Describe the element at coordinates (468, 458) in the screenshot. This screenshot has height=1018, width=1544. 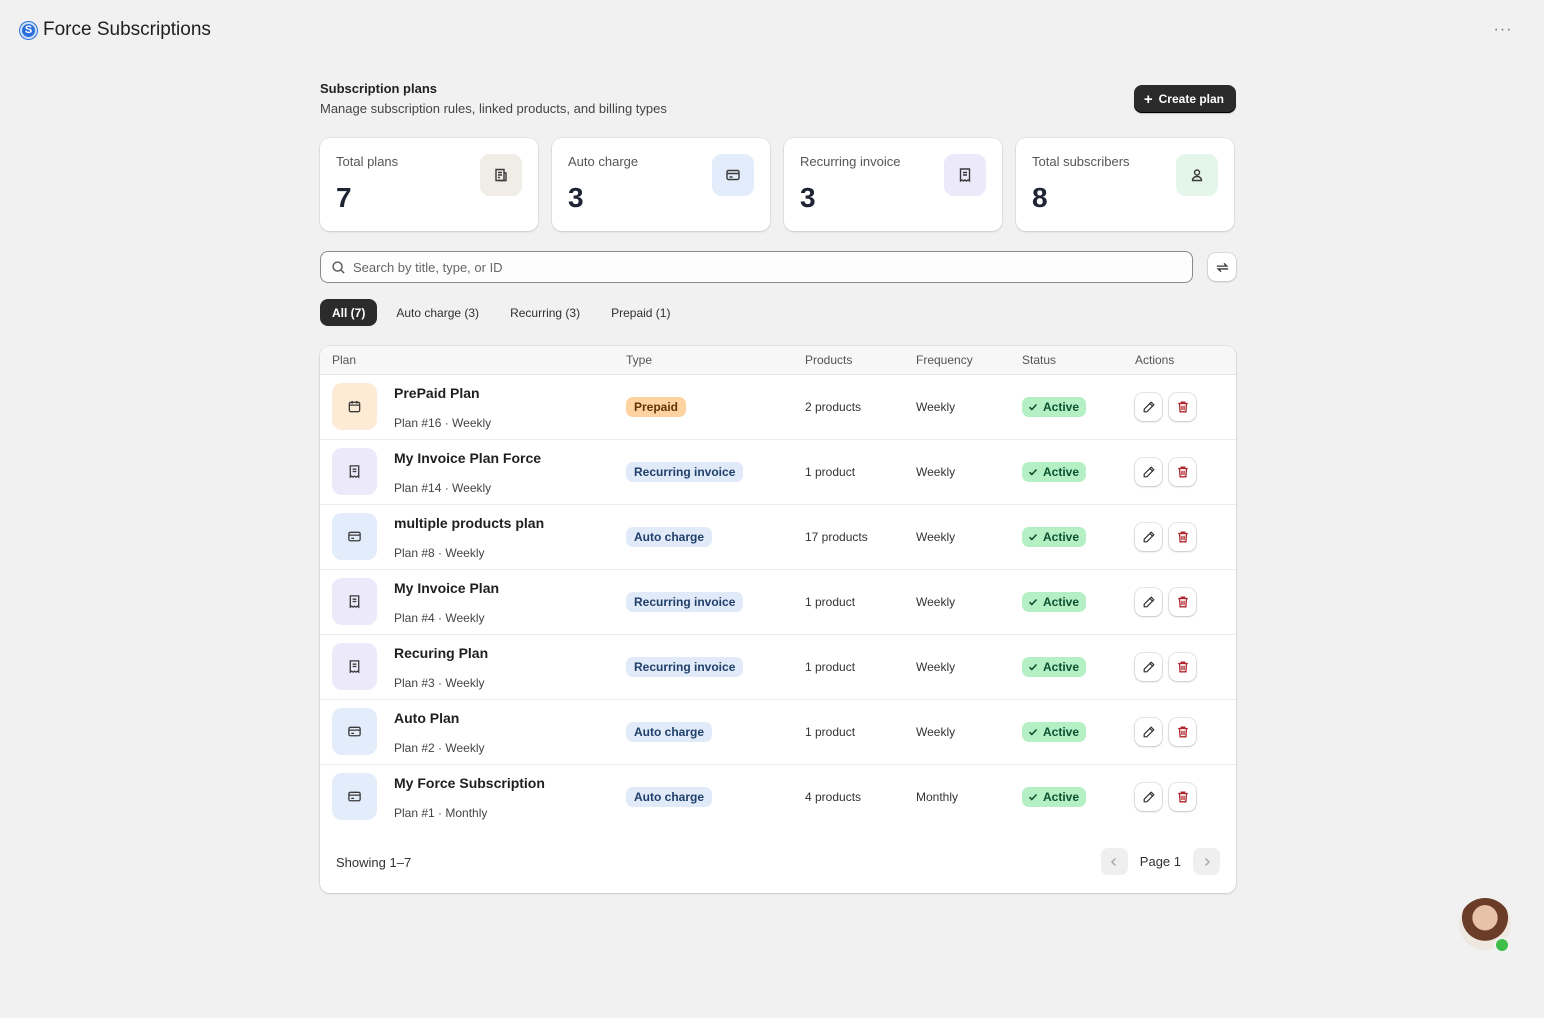
I see `plan-name: My Invoice Plan Force` at that location.